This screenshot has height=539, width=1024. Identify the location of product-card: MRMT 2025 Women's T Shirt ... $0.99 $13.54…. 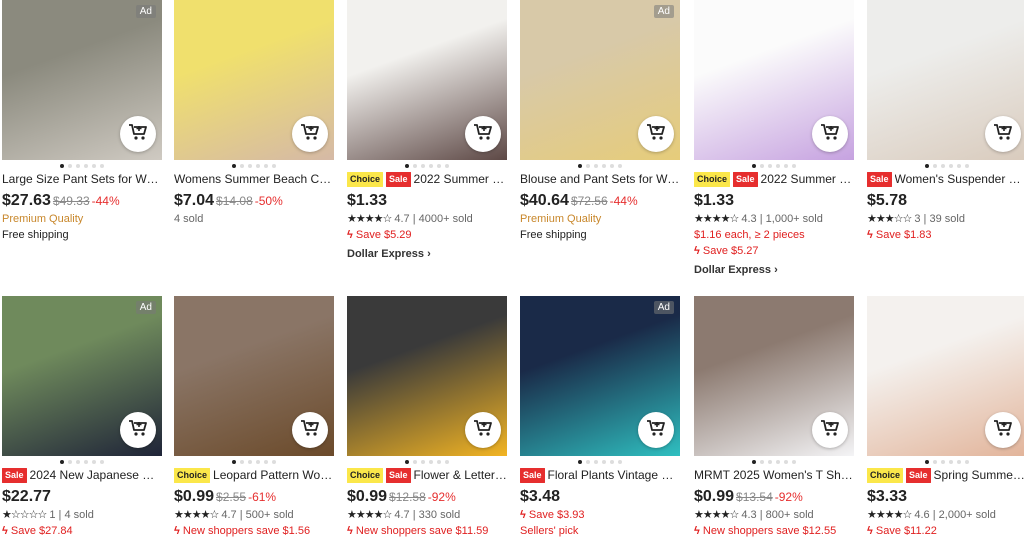
(774, 417).